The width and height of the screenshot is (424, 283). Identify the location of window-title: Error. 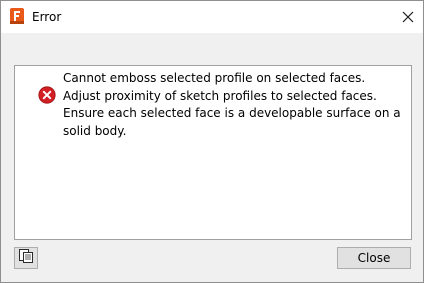
(47, 17).